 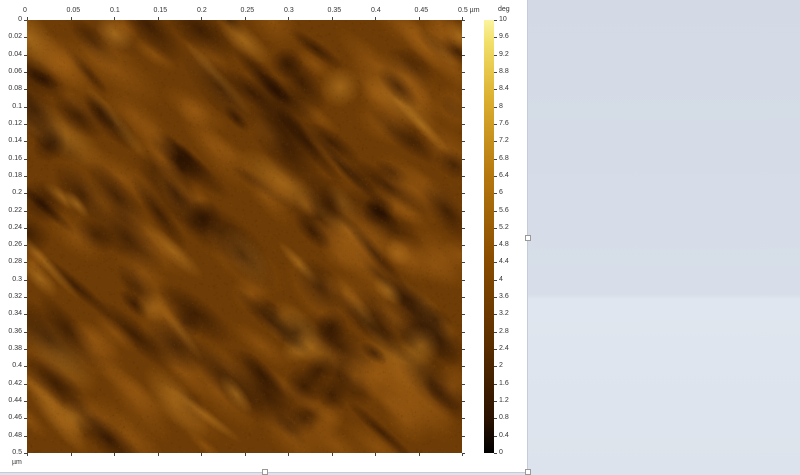 I want to click on colorbar-tick-label: 7.6, so click(x=504, y=123).